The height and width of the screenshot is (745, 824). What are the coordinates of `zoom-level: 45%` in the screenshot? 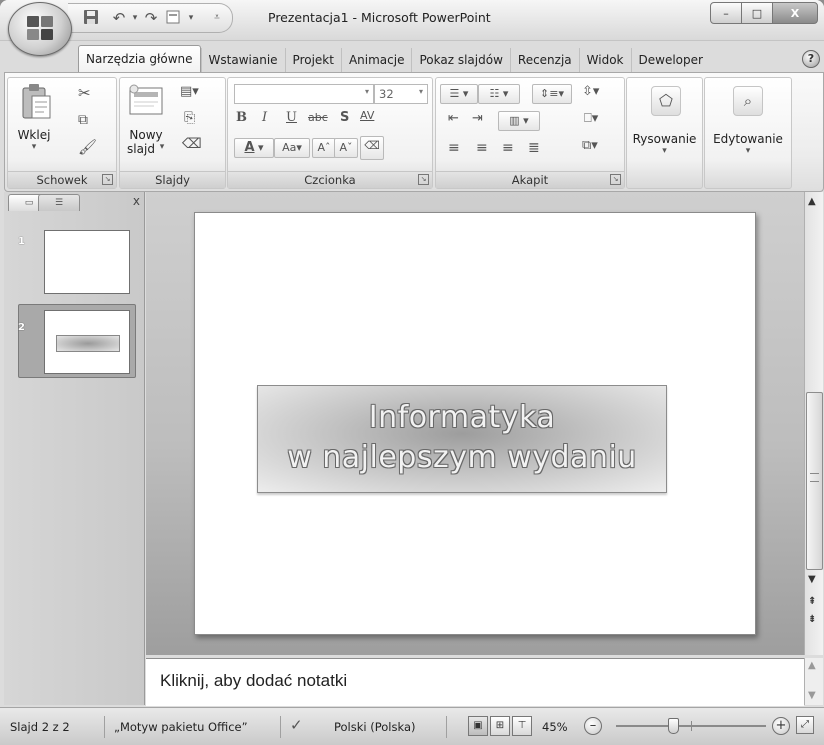 It's located at (555, 727).